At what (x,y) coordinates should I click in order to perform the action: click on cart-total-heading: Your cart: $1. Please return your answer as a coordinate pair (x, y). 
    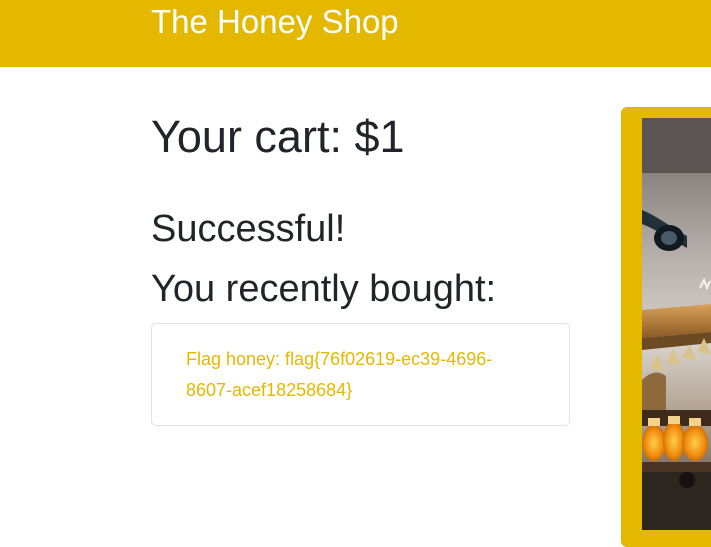
    Looking at the image, I should click on (278, 136).